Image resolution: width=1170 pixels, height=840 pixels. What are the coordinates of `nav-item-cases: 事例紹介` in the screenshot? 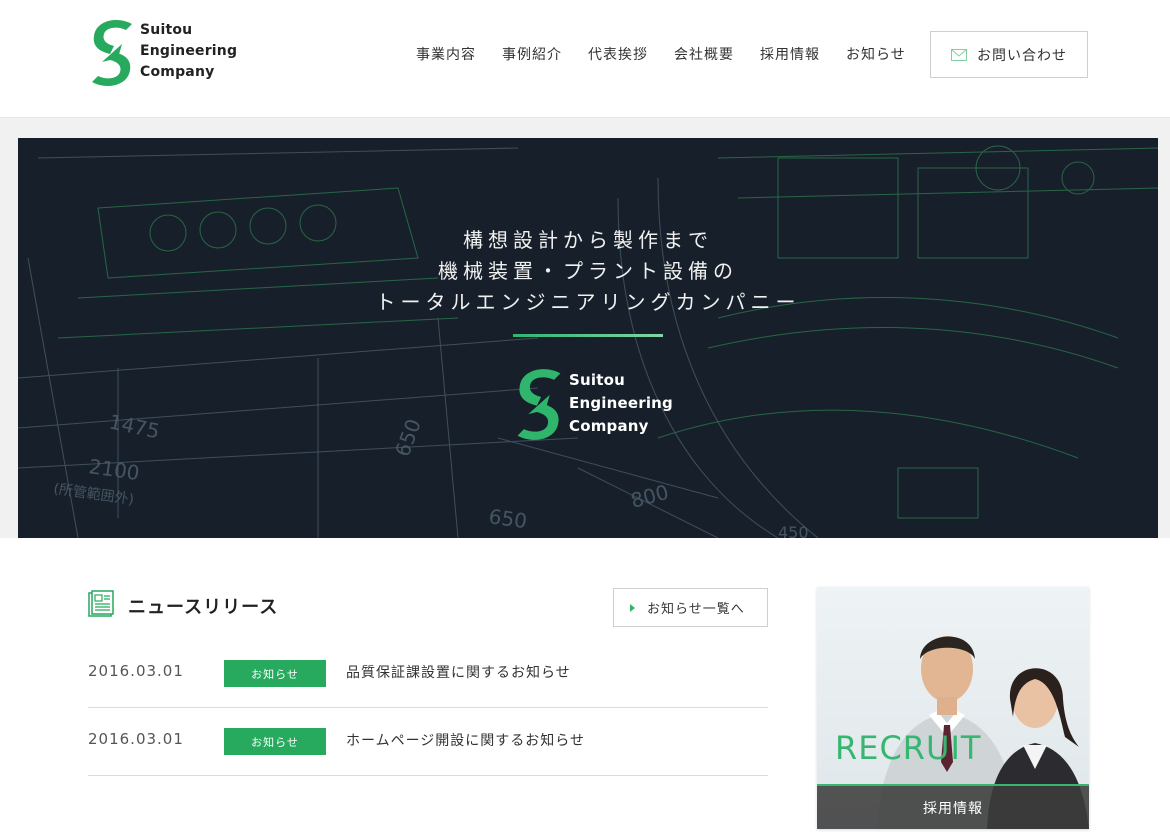 It's located at (532, 54).